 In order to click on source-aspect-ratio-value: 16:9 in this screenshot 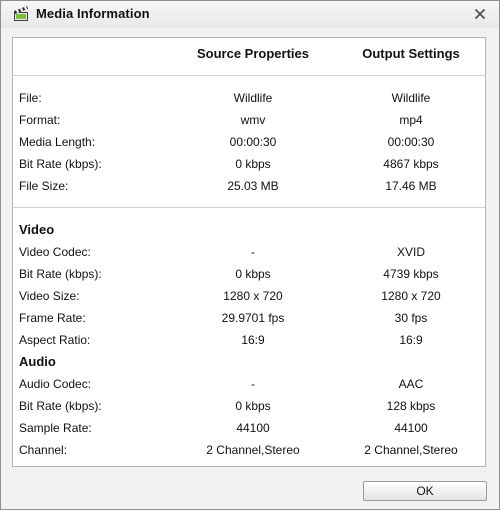, I will do `click(253, 340)`.